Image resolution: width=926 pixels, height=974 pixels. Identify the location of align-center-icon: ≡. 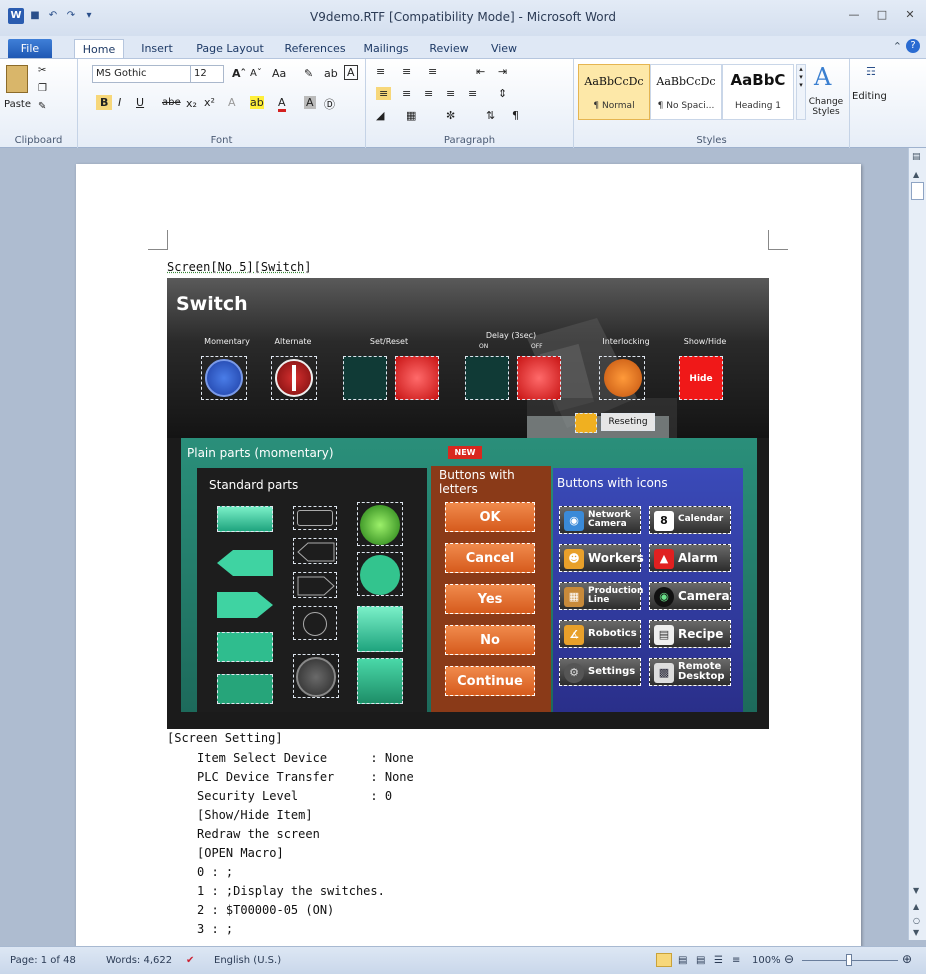
(406, 93).